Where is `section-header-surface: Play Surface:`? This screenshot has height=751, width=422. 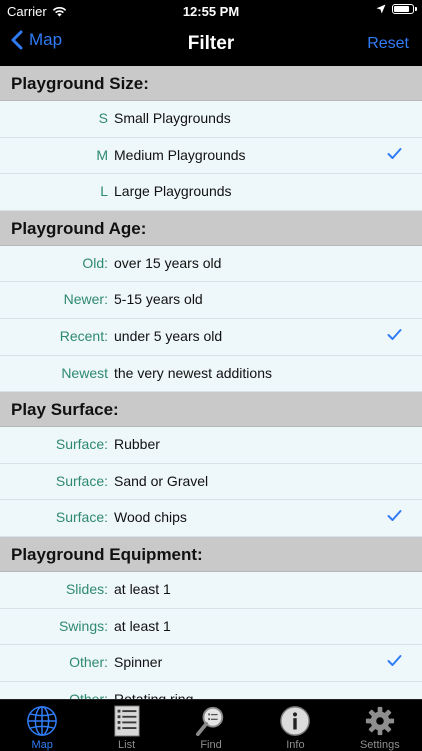 section-header-surface: Play Surface: is located at coordinates (211, 410).